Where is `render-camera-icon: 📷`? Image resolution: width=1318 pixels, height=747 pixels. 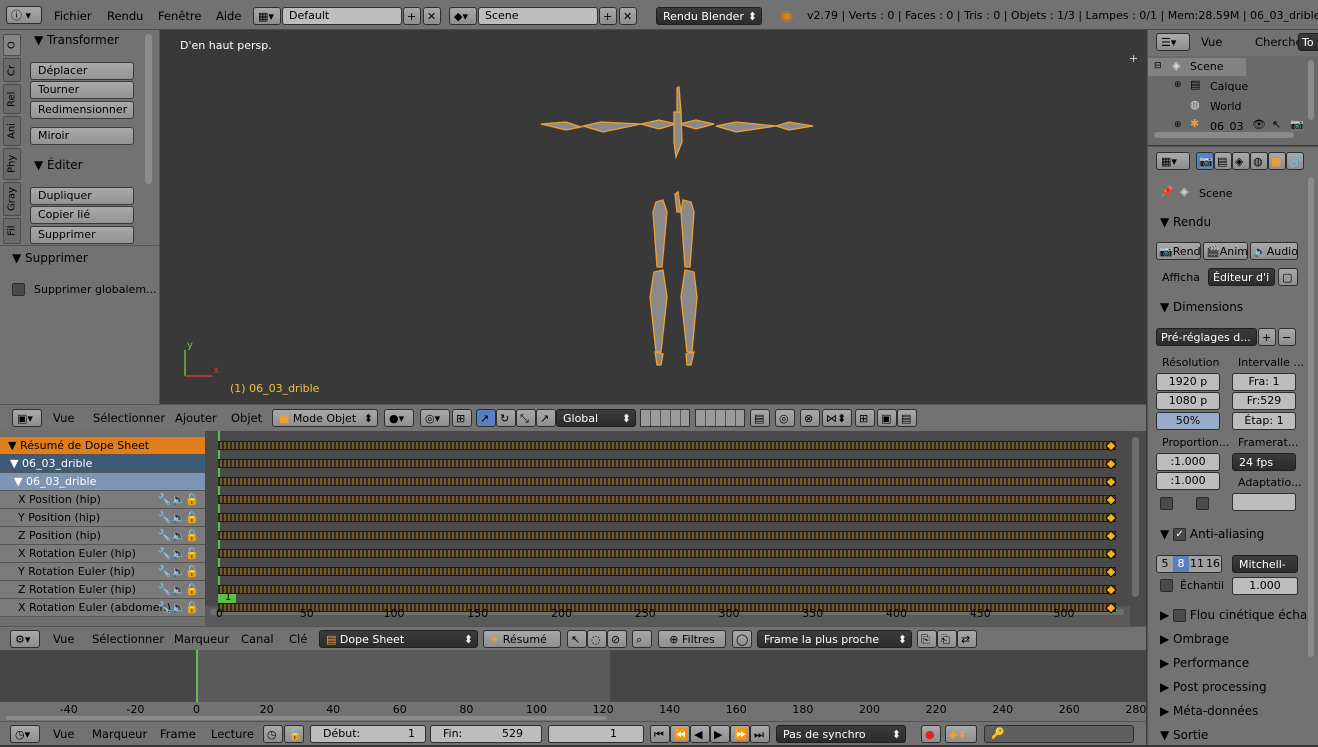 render-camera-icon: 📷 is located at coordinates (1297, 124).